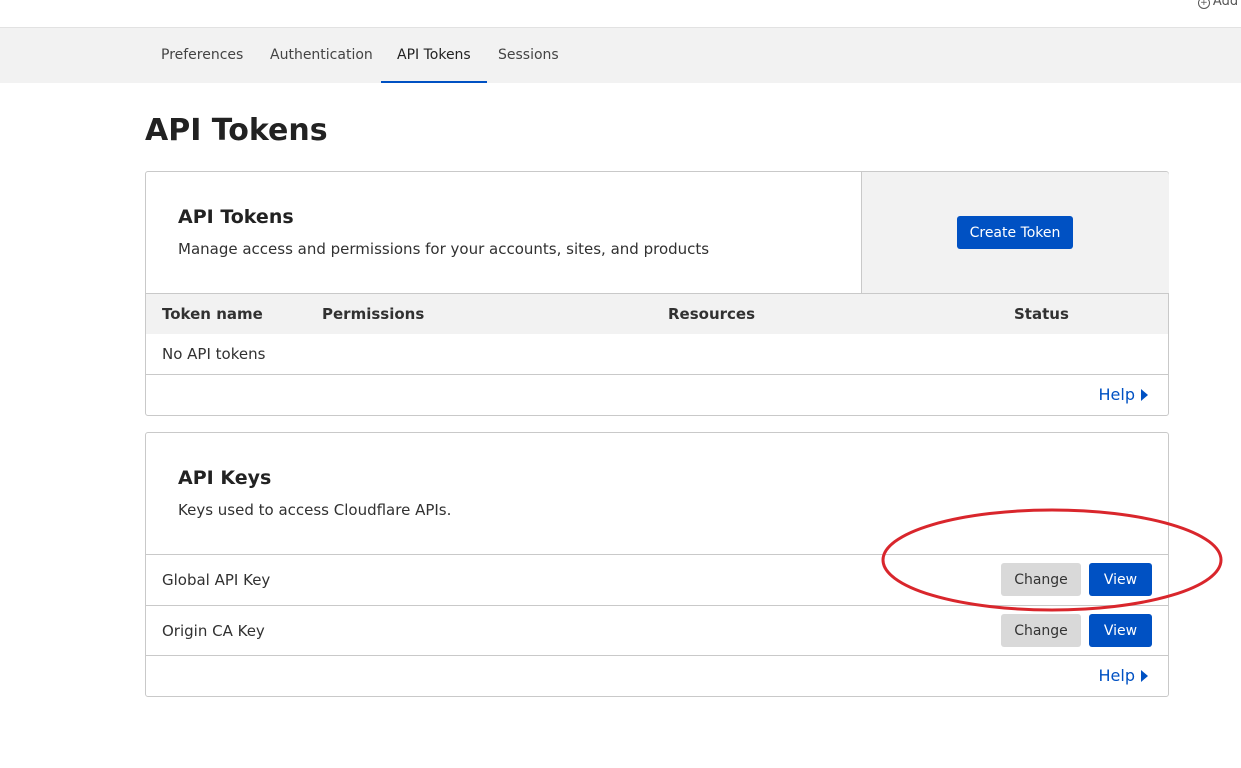 The width and height of the screenshot is (1241, 768). I want to click on column-header-token-name: Token name, so click(212, 314).